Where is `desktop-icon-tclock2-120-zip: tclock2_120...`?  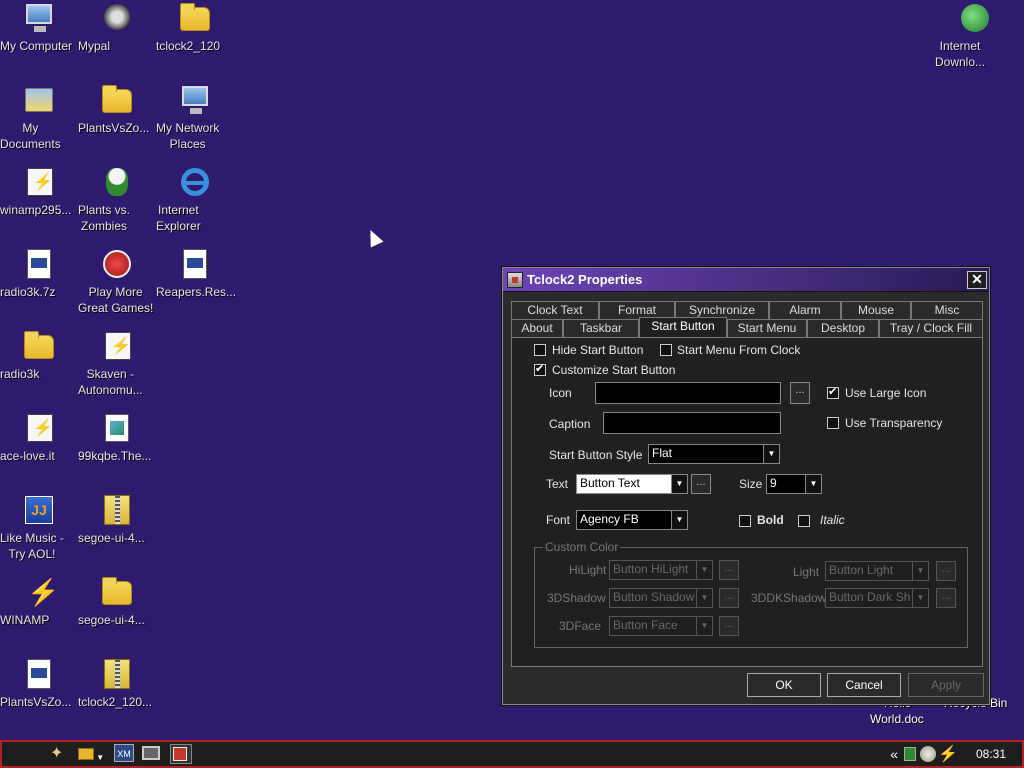
desktop-icon-tclock2-120-zip: tclock2_120... is located at coordinates (117, 683).